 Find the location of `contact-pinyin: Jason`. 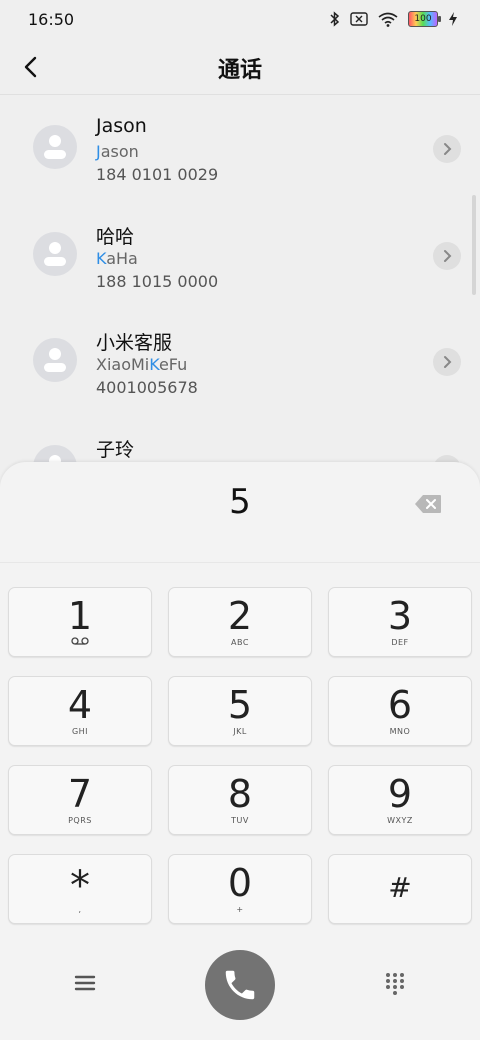

contact-pinyin: Jason is located at coordinates (117, 151).